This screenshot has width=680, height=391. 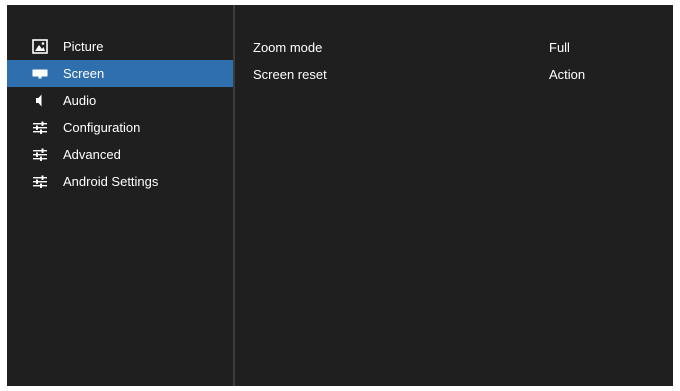 What do you see at coordinates (453, 76) in the screenshot?
I see `setting-row-screen-reset: Screen reset Action` at bounding box center [453, 76].